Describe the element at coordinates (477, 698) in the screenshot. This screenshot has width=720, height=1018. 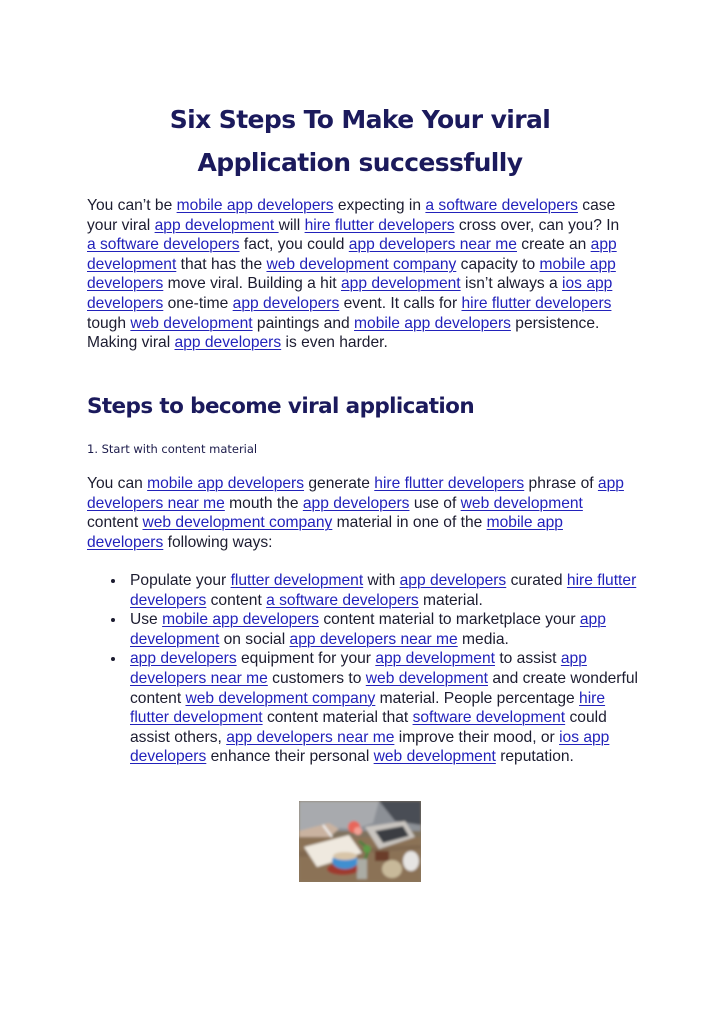
I see `text-run: material. People percentage` at that location.